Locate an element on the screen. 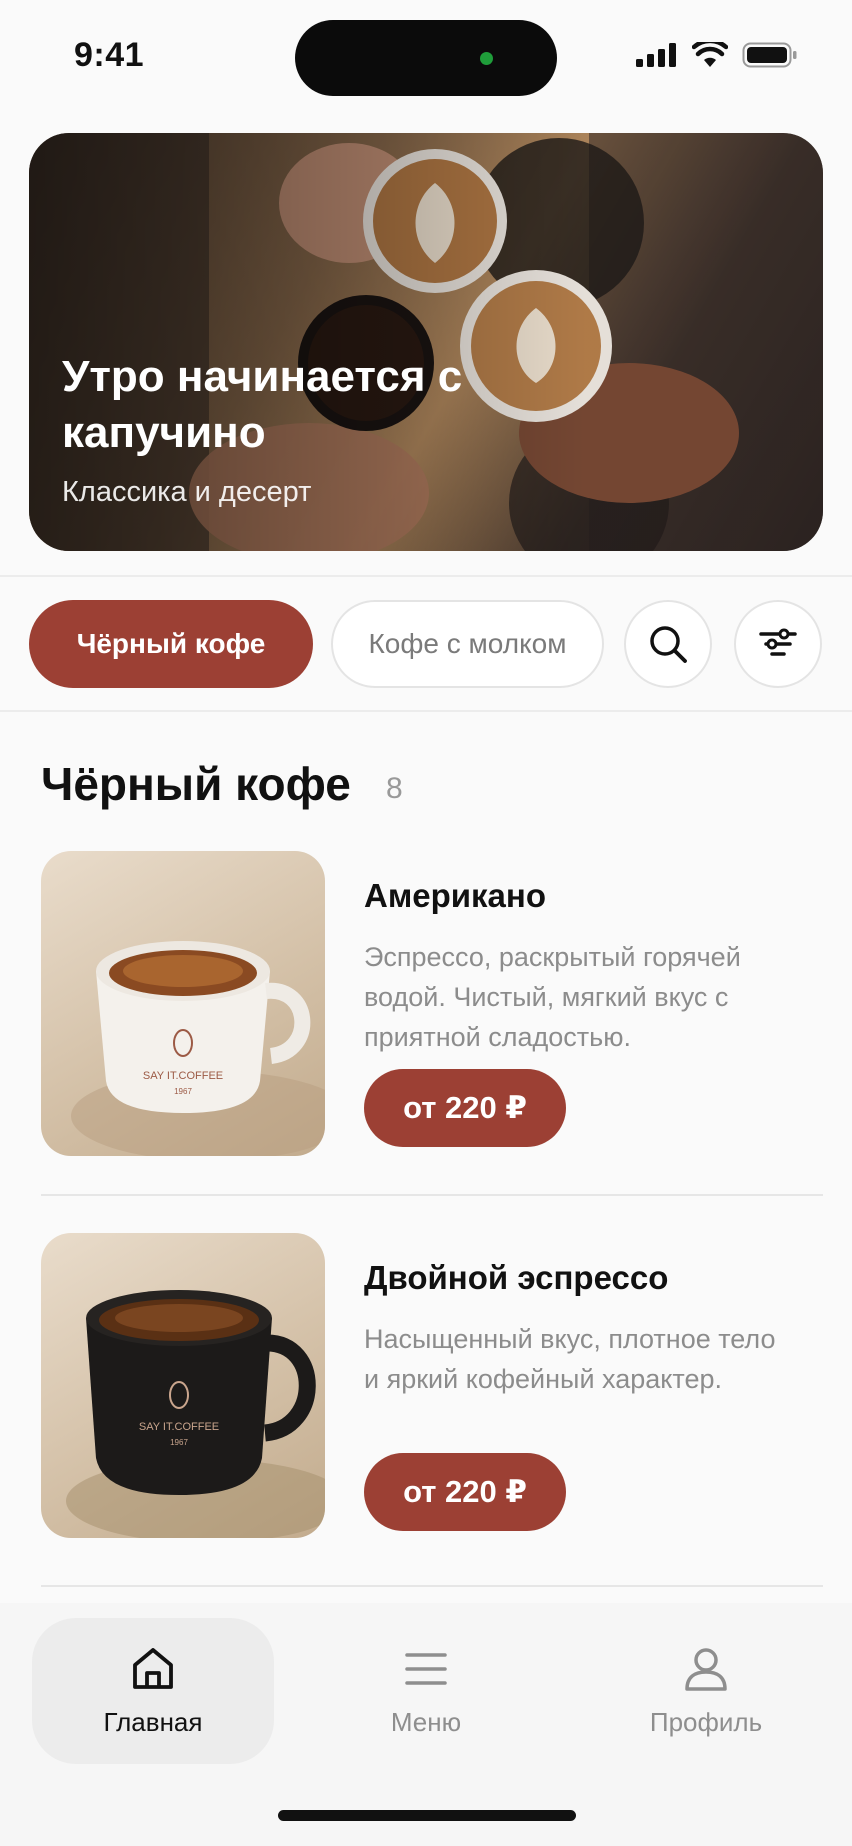  dynamic-island is located at coordinates (426, 58).